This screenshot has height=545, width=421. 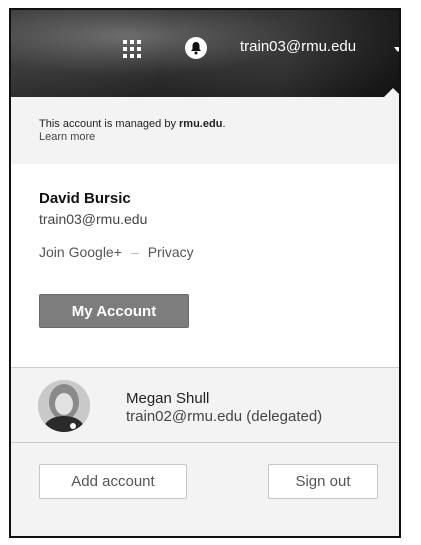 I want to click on apps-grid-icon, so click(x=132, y=49).